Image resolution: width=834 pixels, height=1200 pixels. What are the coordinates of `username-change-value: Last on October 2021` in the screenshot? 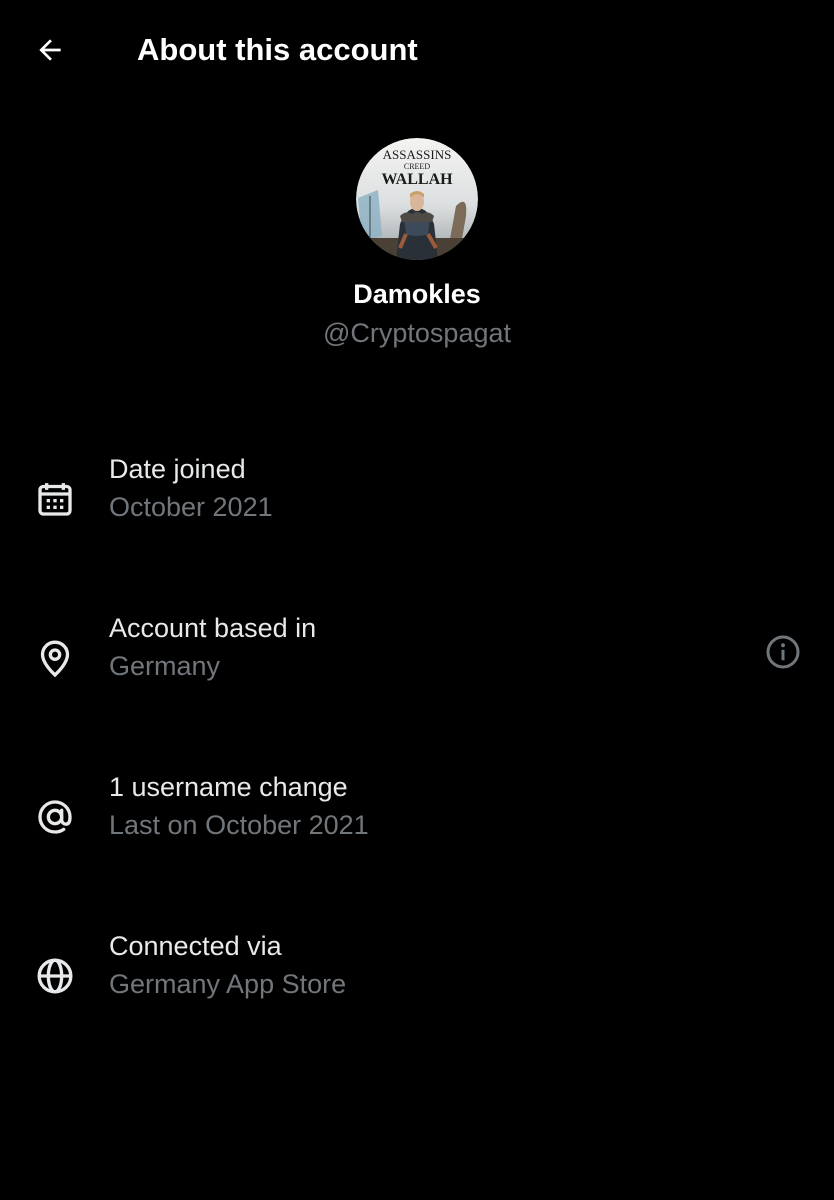 It's located at (239, 825).